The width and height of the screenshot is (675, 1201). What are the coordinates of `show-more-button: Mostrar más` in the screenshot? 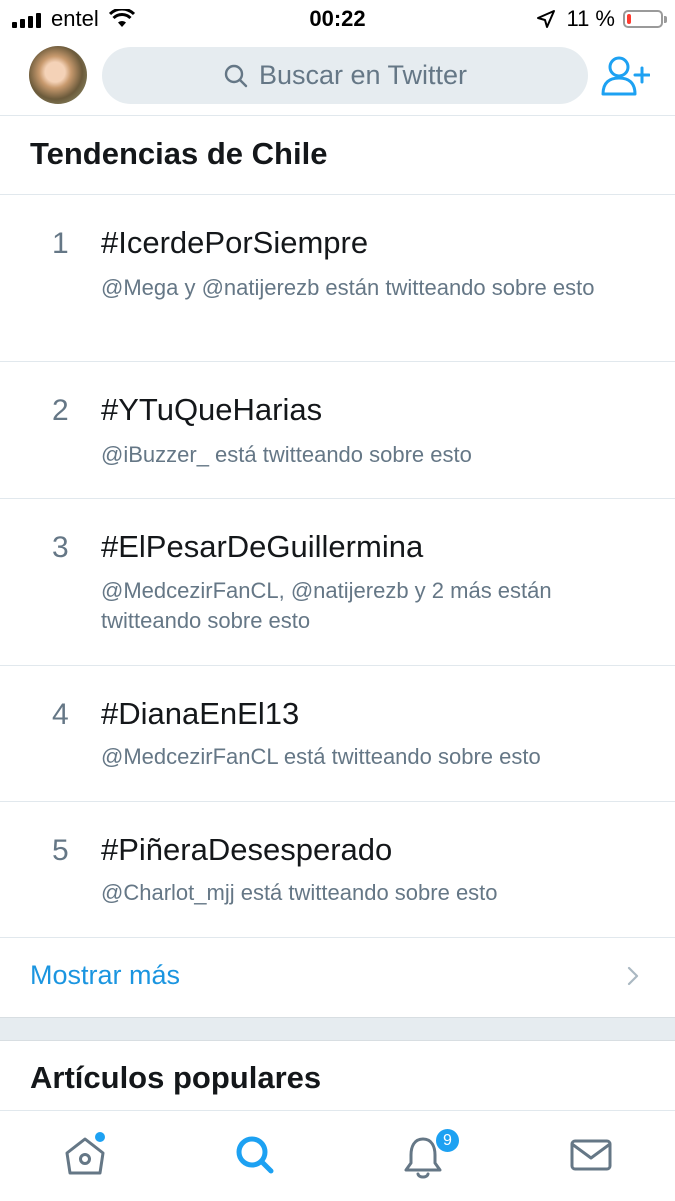 It's located at (337, 977).